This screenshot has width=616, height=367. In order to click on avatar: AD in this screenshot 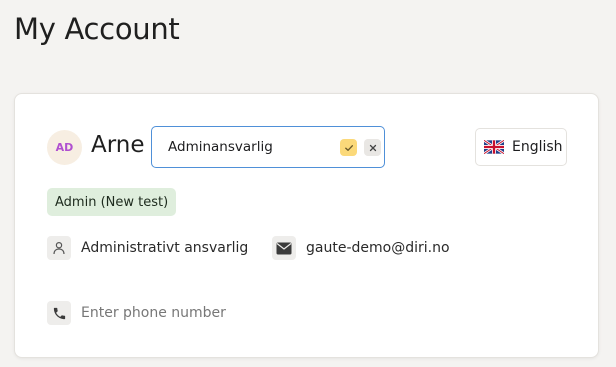, I will do `click(64, 147)`.